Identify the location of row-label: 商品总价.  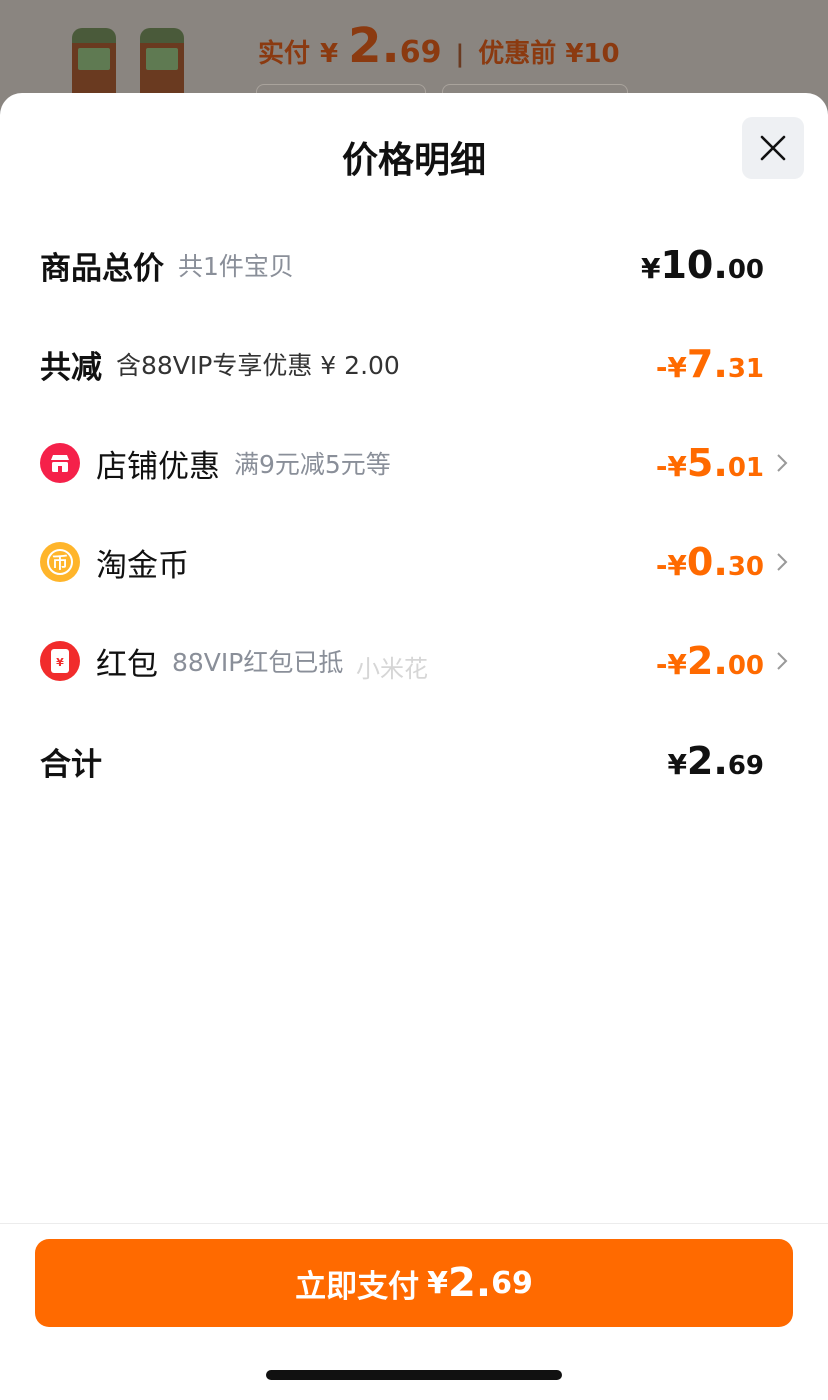
(102, 268).